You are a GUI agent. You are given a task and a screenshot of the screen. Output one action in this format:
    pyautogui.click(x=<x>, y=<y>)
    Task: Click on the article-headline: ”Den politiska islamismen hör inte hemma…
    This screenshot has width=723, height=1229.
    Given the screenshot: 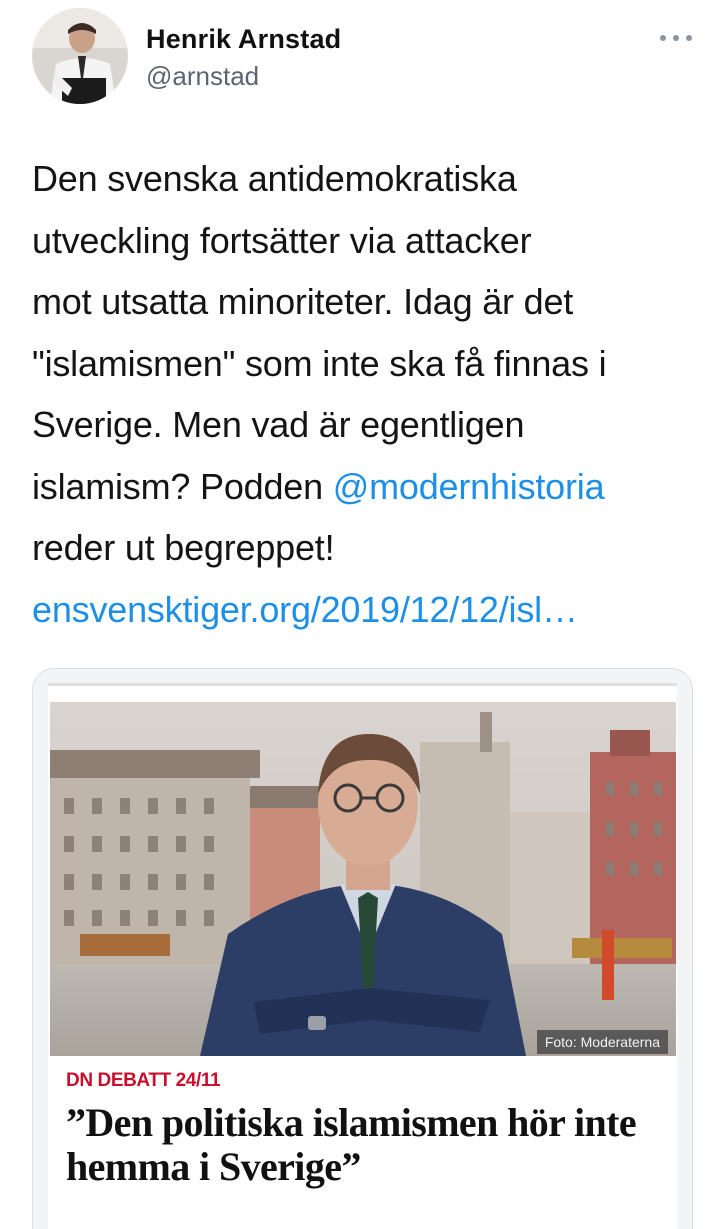 What is the action you would take?
    pyautogui.click(x=366, y=1145)
    